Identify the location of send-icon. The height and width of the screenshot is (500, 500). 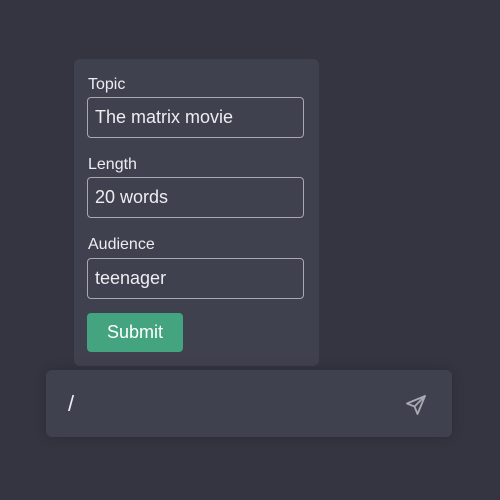
(417, 405).